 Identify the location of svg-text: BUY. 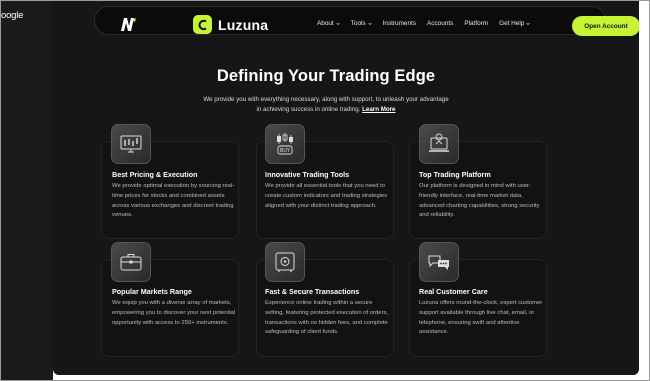
(285, 151).